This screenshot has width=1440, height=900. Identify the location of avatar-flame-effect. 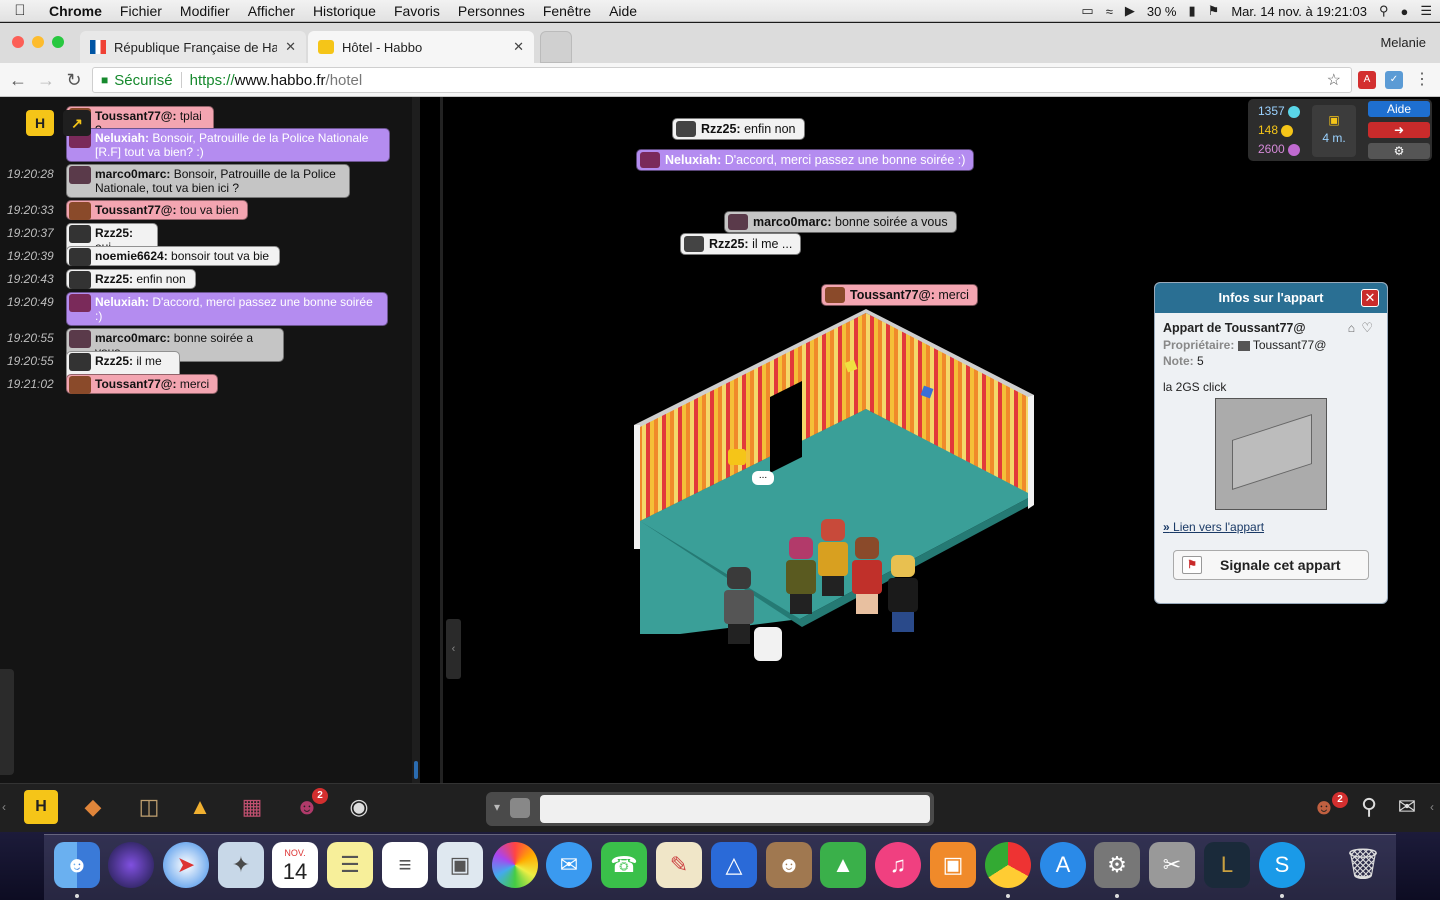
(833, 557).